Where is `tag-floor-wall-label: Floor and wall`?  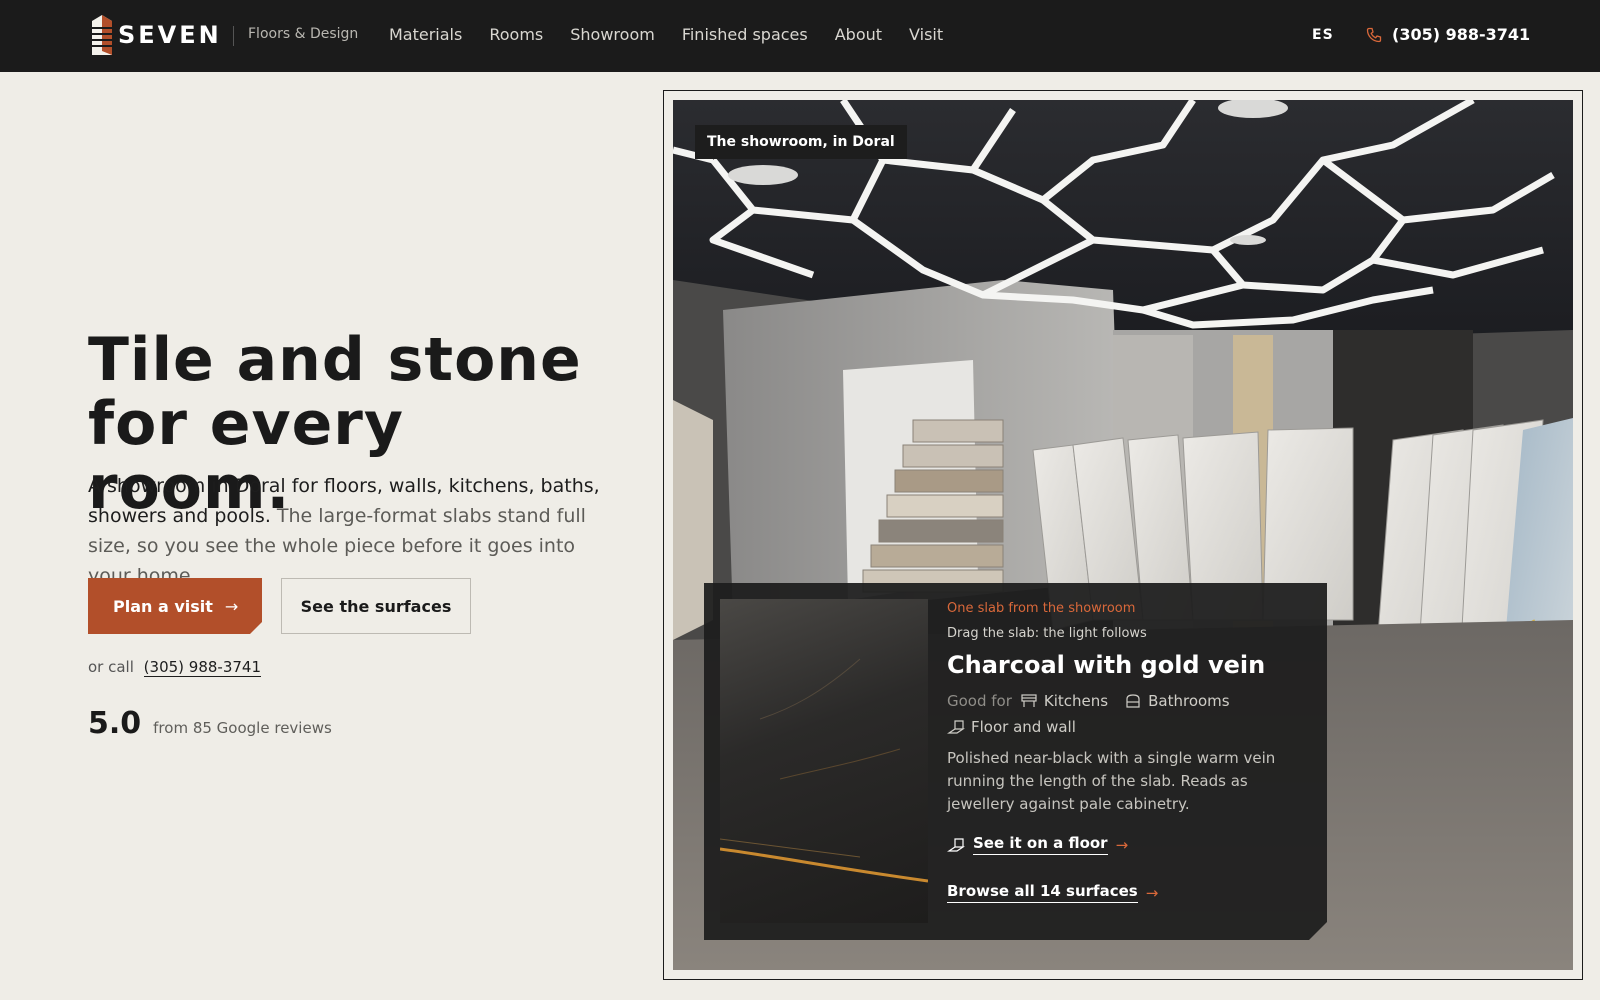 tag-floor-wall-label: Floor and wall is located at coordinates (1023, 727).